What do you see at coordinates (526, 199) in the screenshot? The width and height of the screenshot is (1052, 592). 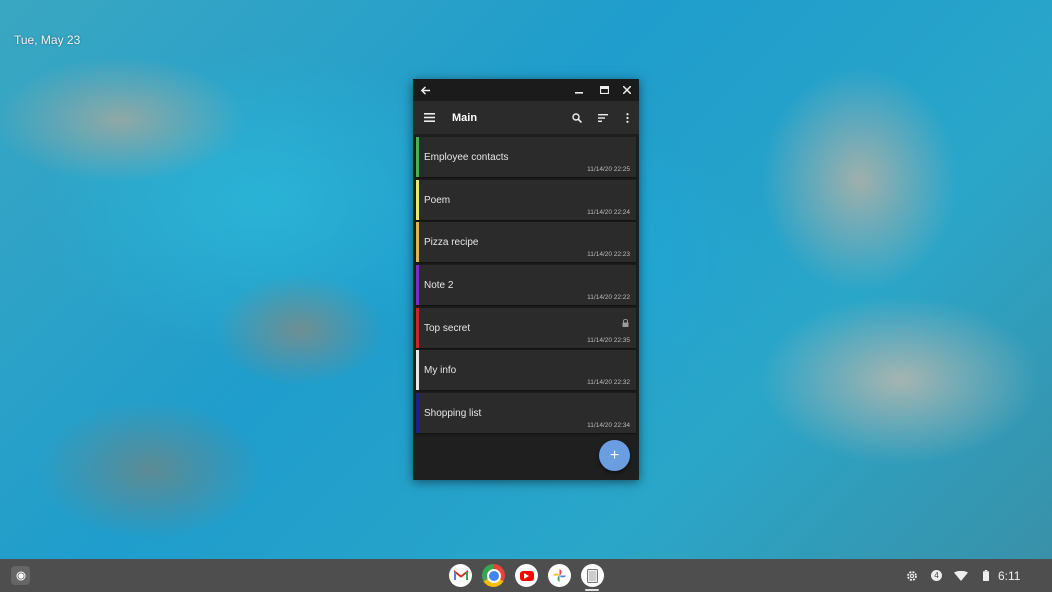 I see `note-item: Poem 11/14/20 22:24` at bounding box center [526, 199].